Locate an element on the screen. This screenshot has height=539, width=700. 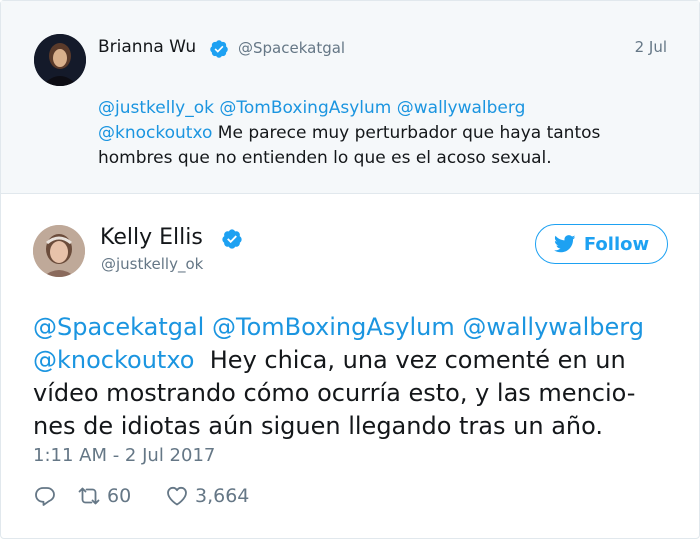
like-button: 3,664 is located at coordinates (207, 496).